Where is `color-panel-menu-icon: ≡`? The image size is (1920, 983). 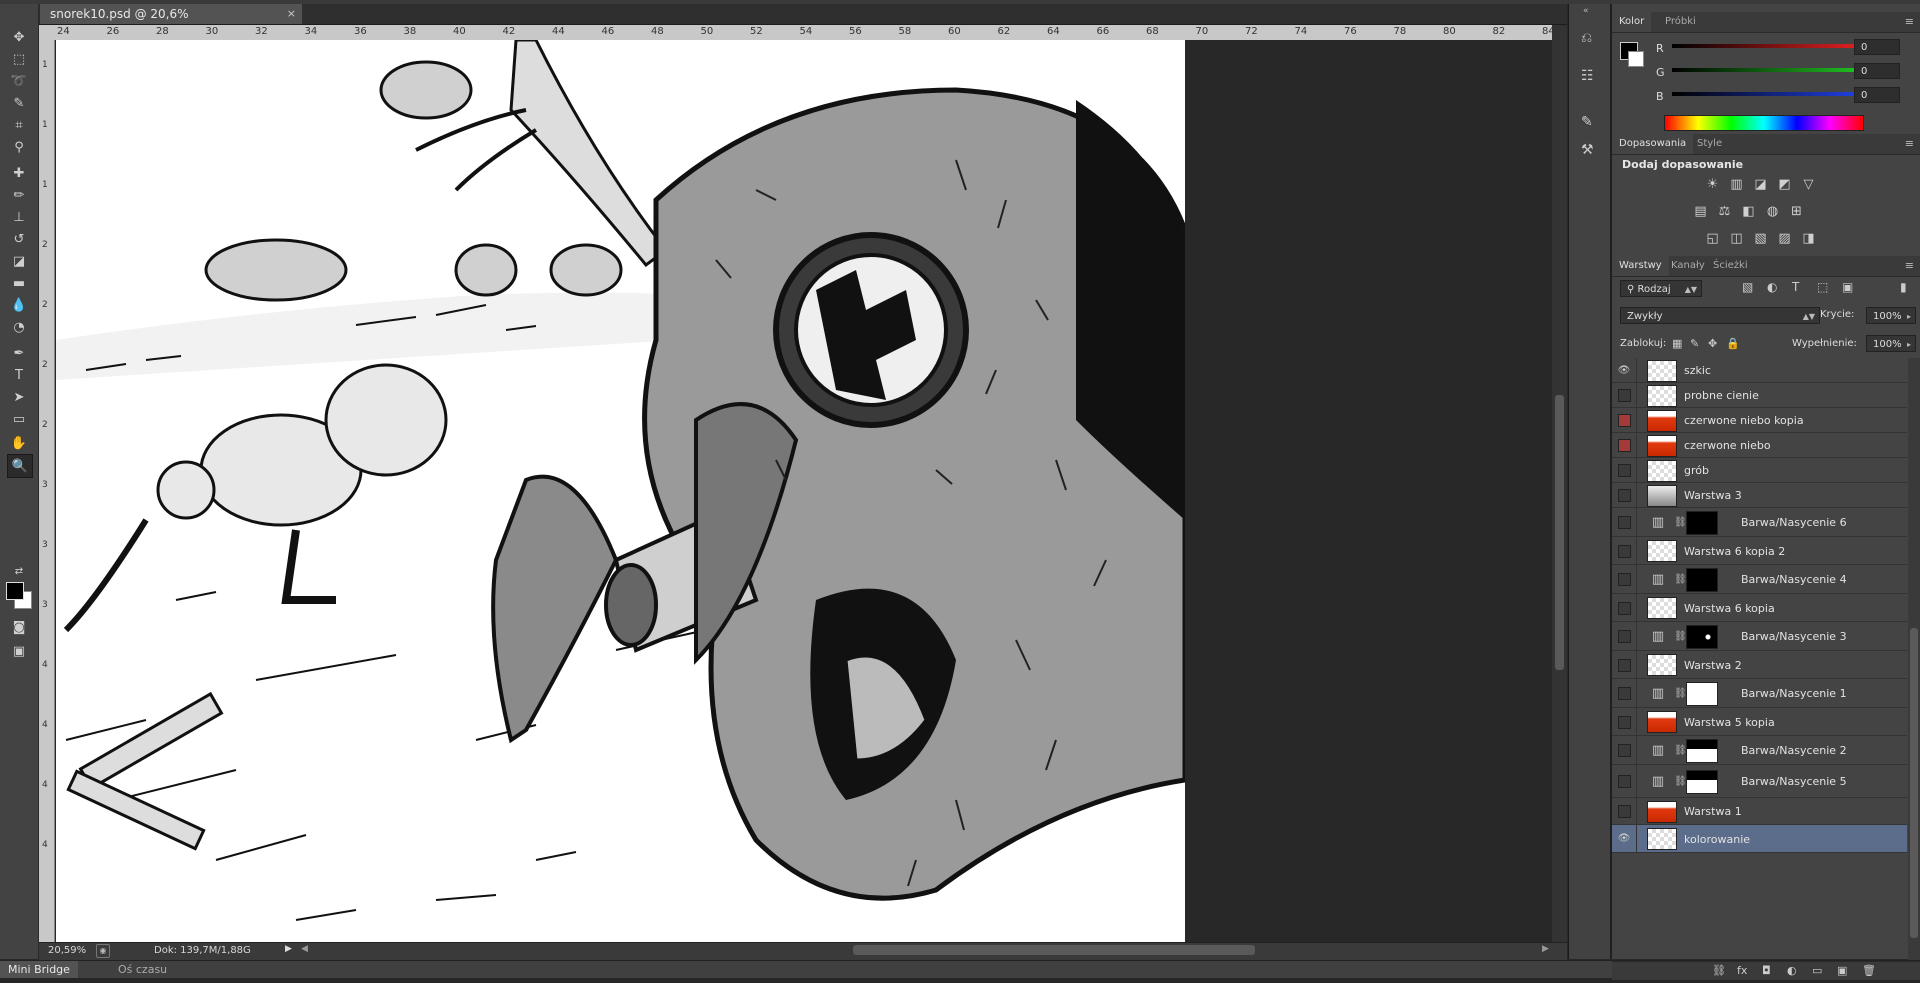
color-panel-menu-icon: ≡ is located at coordinates (1909, 22).